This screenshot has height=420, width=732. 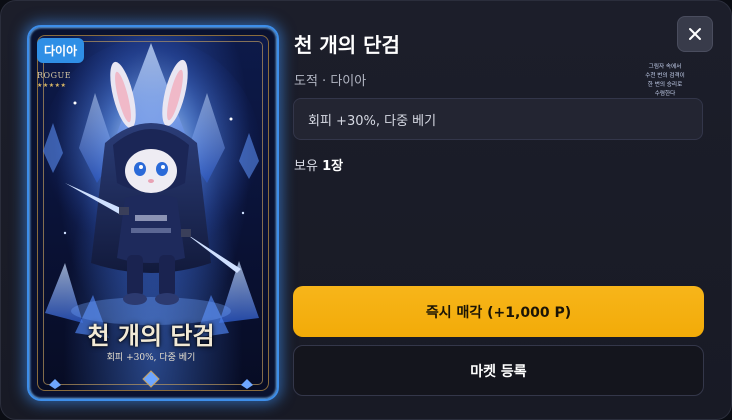 I want to click on rarity-badge: 다이아, so click(x=61, y=50).